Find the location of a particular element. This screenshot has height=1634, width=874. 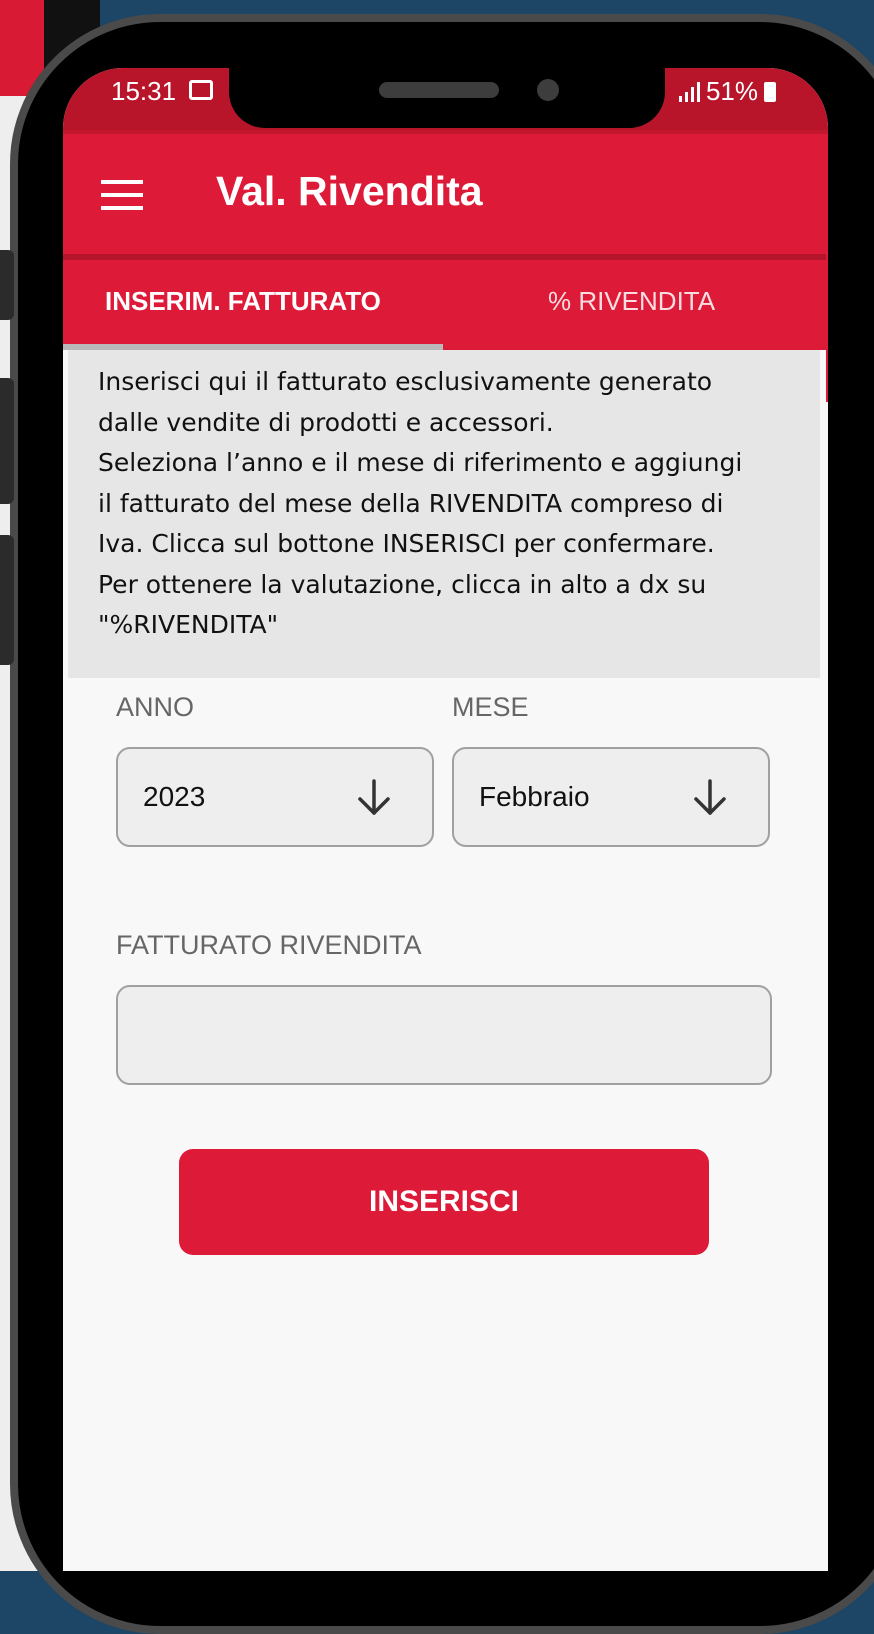

camera-notch is located at coordinates (447, 98).